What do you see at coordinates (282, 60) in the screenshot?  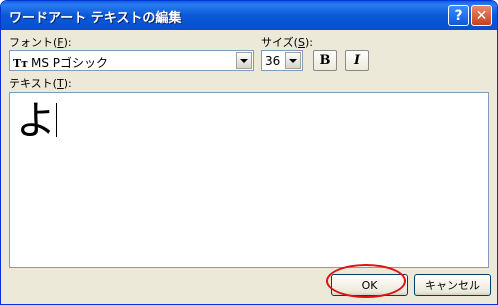 I see `size-select: 36` at bounding box center [282, 60].